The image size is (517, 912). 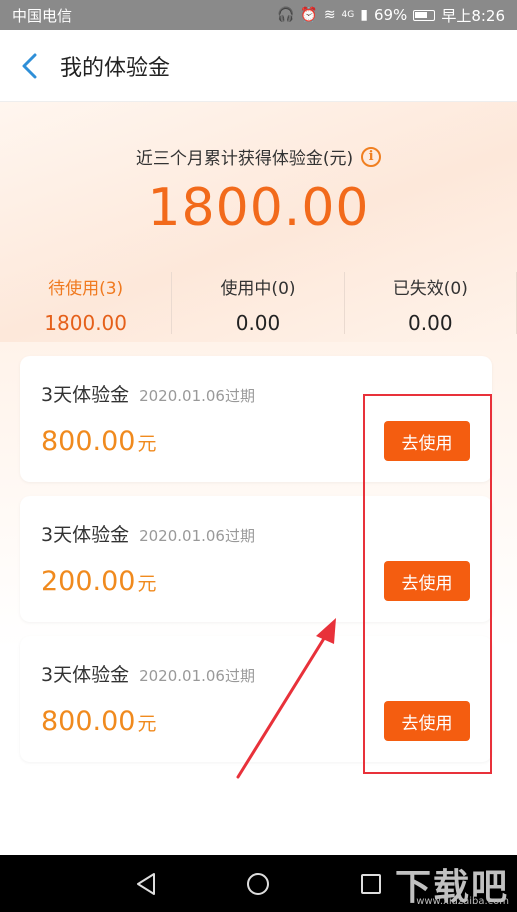 I want to click on status-indicators: 🎧 ⏰ ≋ 4G ▮ 69% 早上8:26, so click(x=391, y=15).